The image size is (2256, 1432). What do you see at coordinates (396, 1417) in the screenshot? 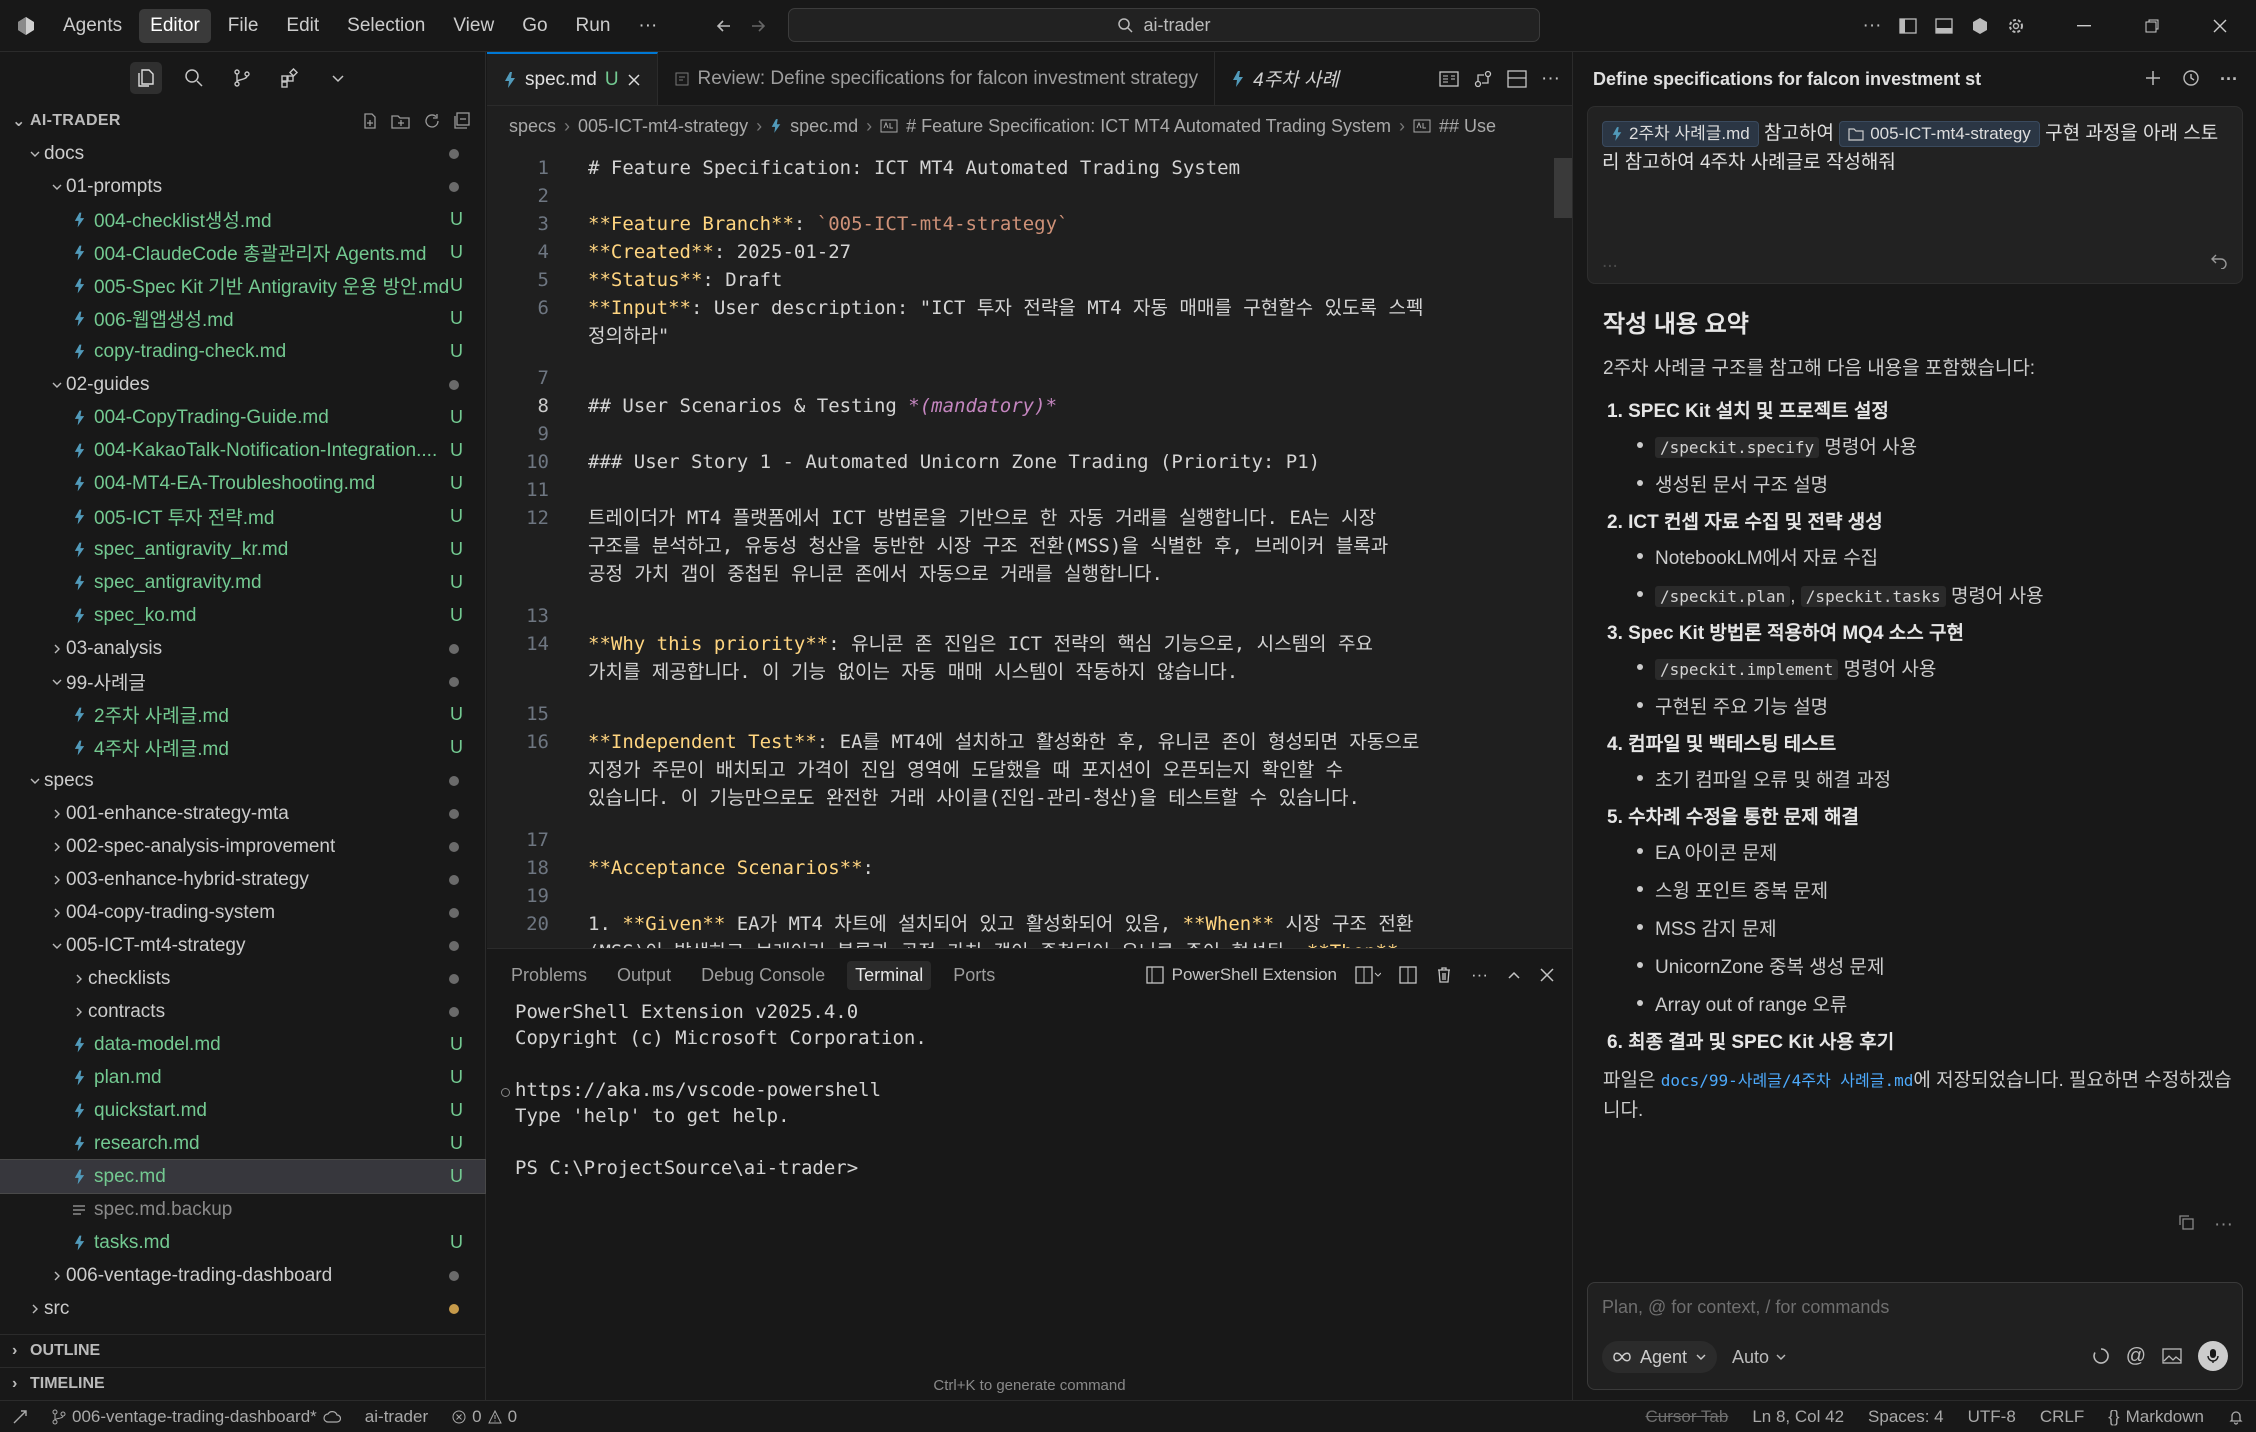
I see `workspace-status: ai-trader` at bounding box center [396, 1417].